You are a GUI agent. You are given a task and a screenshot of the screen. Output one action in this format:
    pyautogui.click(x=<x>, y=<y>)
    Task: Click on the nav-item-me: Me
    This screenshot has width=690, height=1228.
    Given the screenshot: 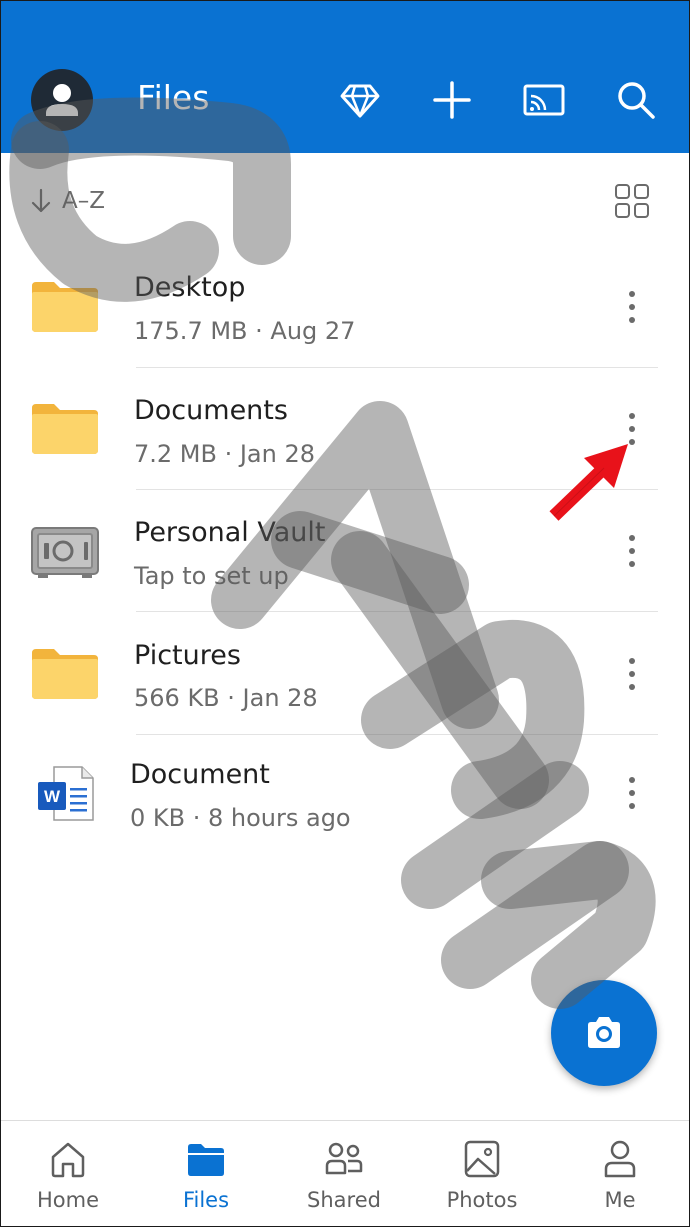 What is the action you would take?
    pyautogui.click(x=620, y=1174)
    